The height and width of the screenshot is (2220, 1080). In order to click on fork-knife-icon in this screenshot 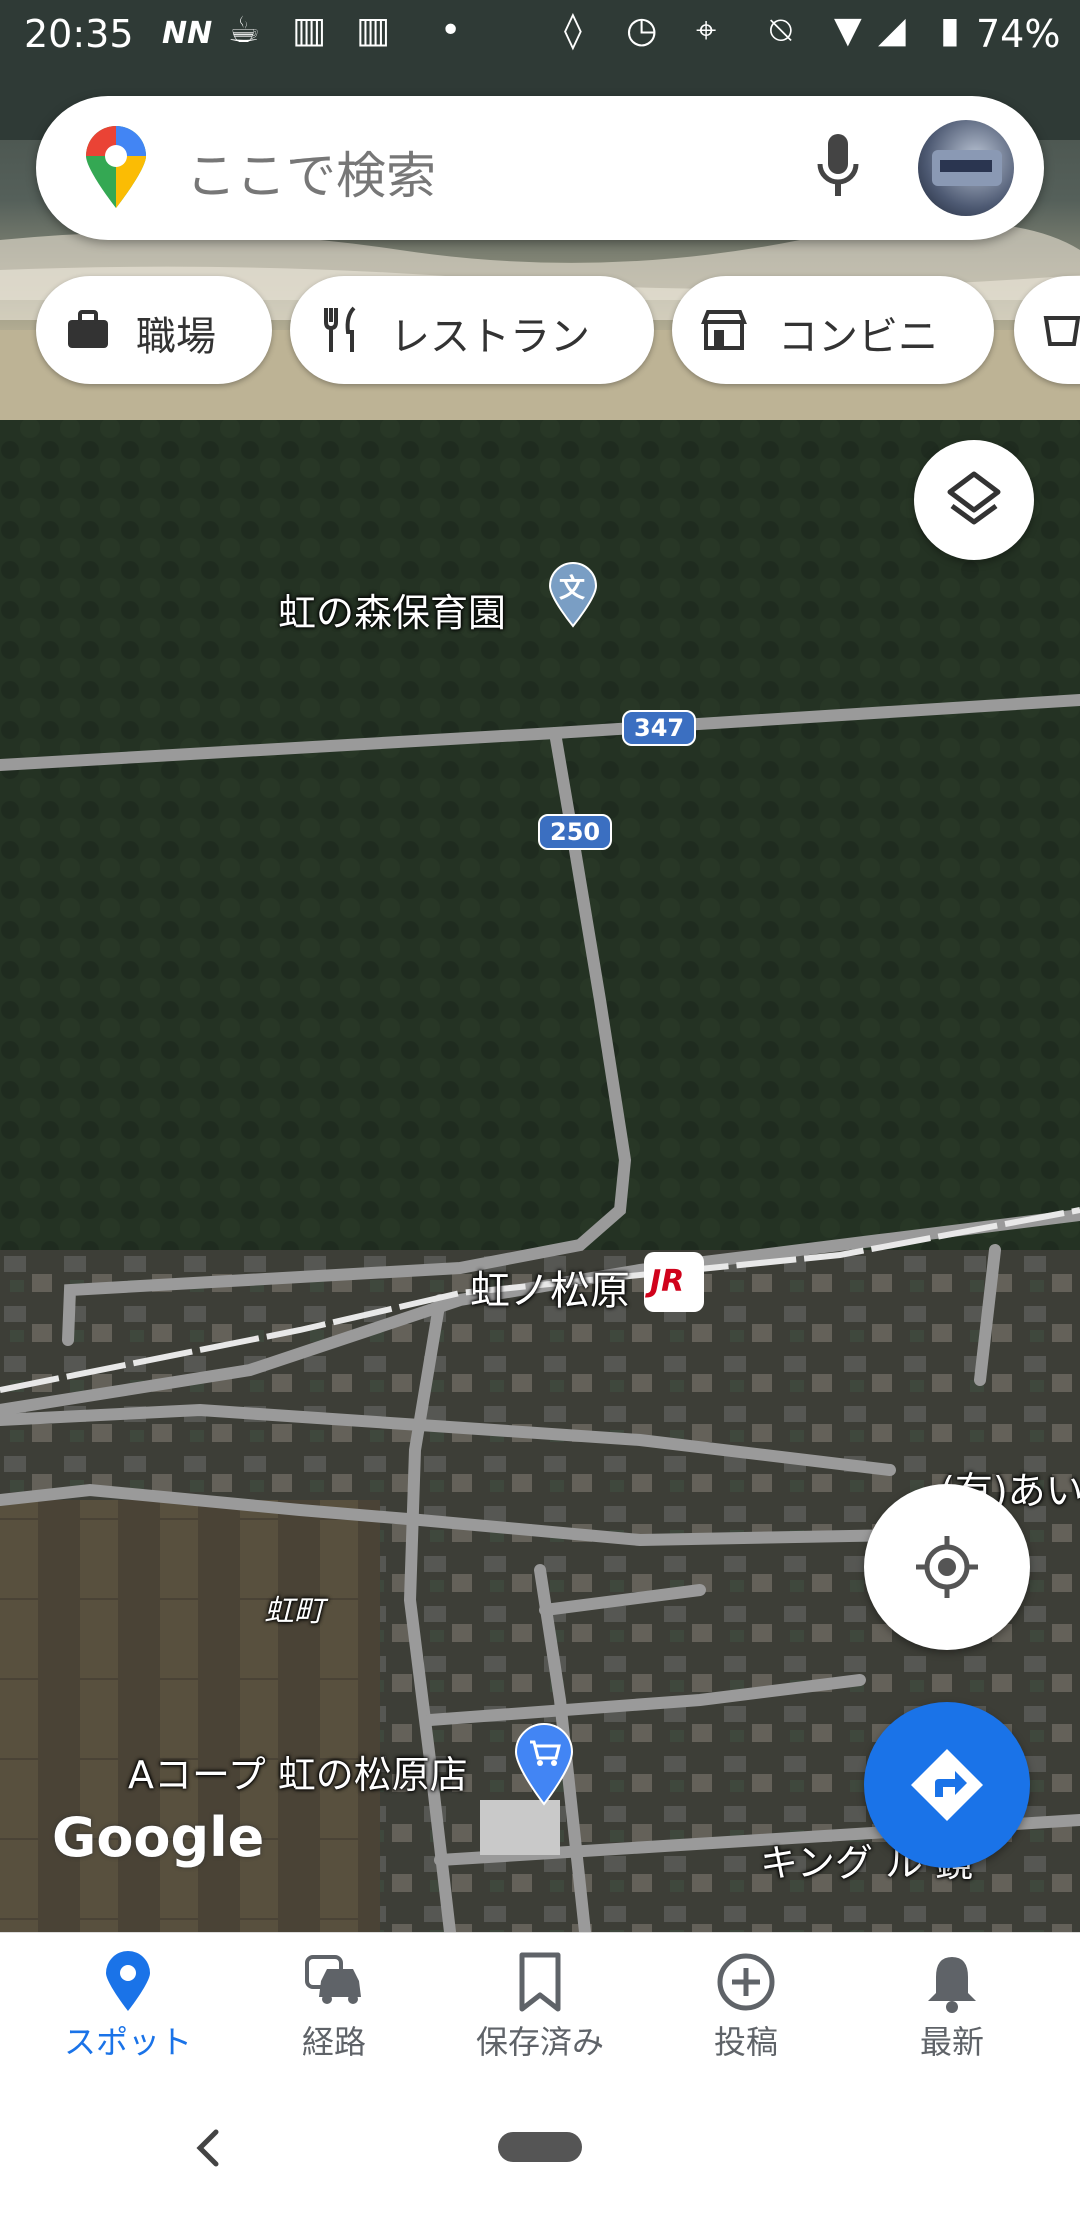, I will do `click(340, 329)`.